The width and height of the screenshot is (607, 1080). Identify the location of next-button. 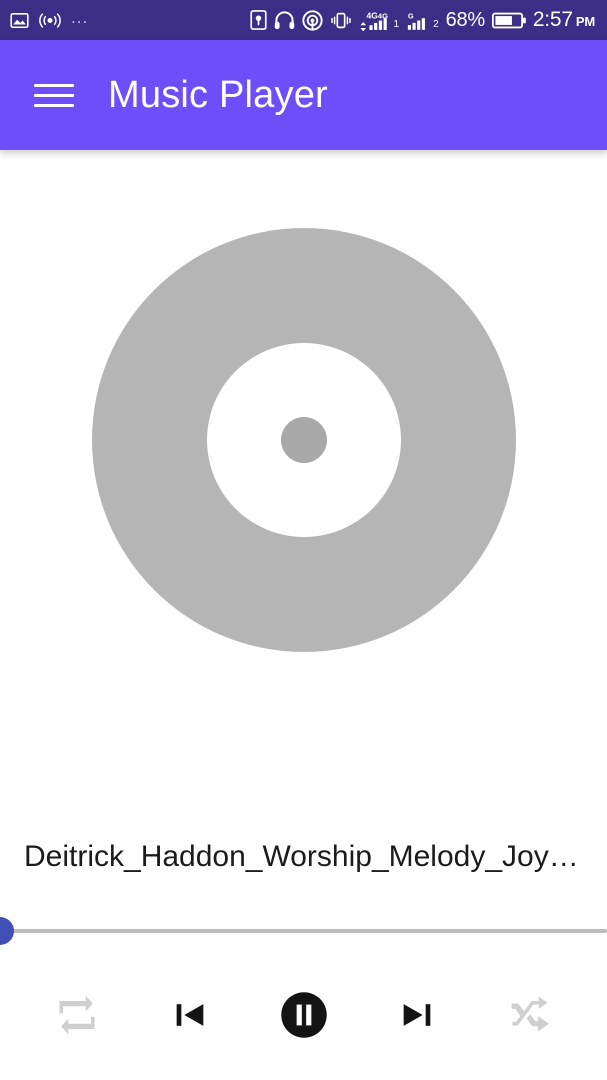
(417, 1015).